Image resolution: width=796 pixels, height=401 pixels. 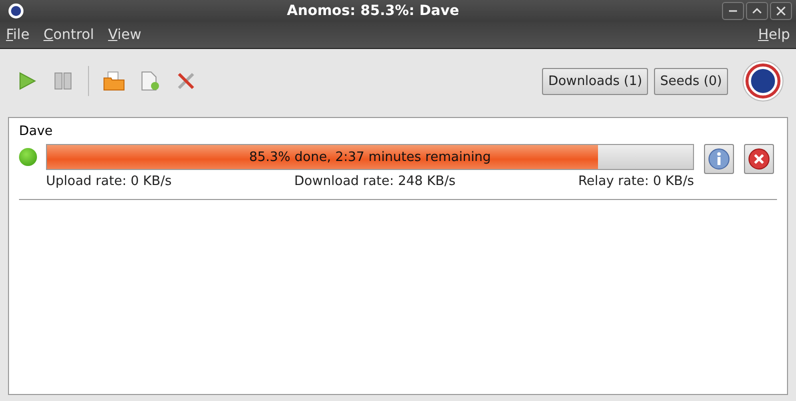 What do you see at coordinates (16, 11) in the screenshot?
I see `app-icon` at bounding box center [16, 11].